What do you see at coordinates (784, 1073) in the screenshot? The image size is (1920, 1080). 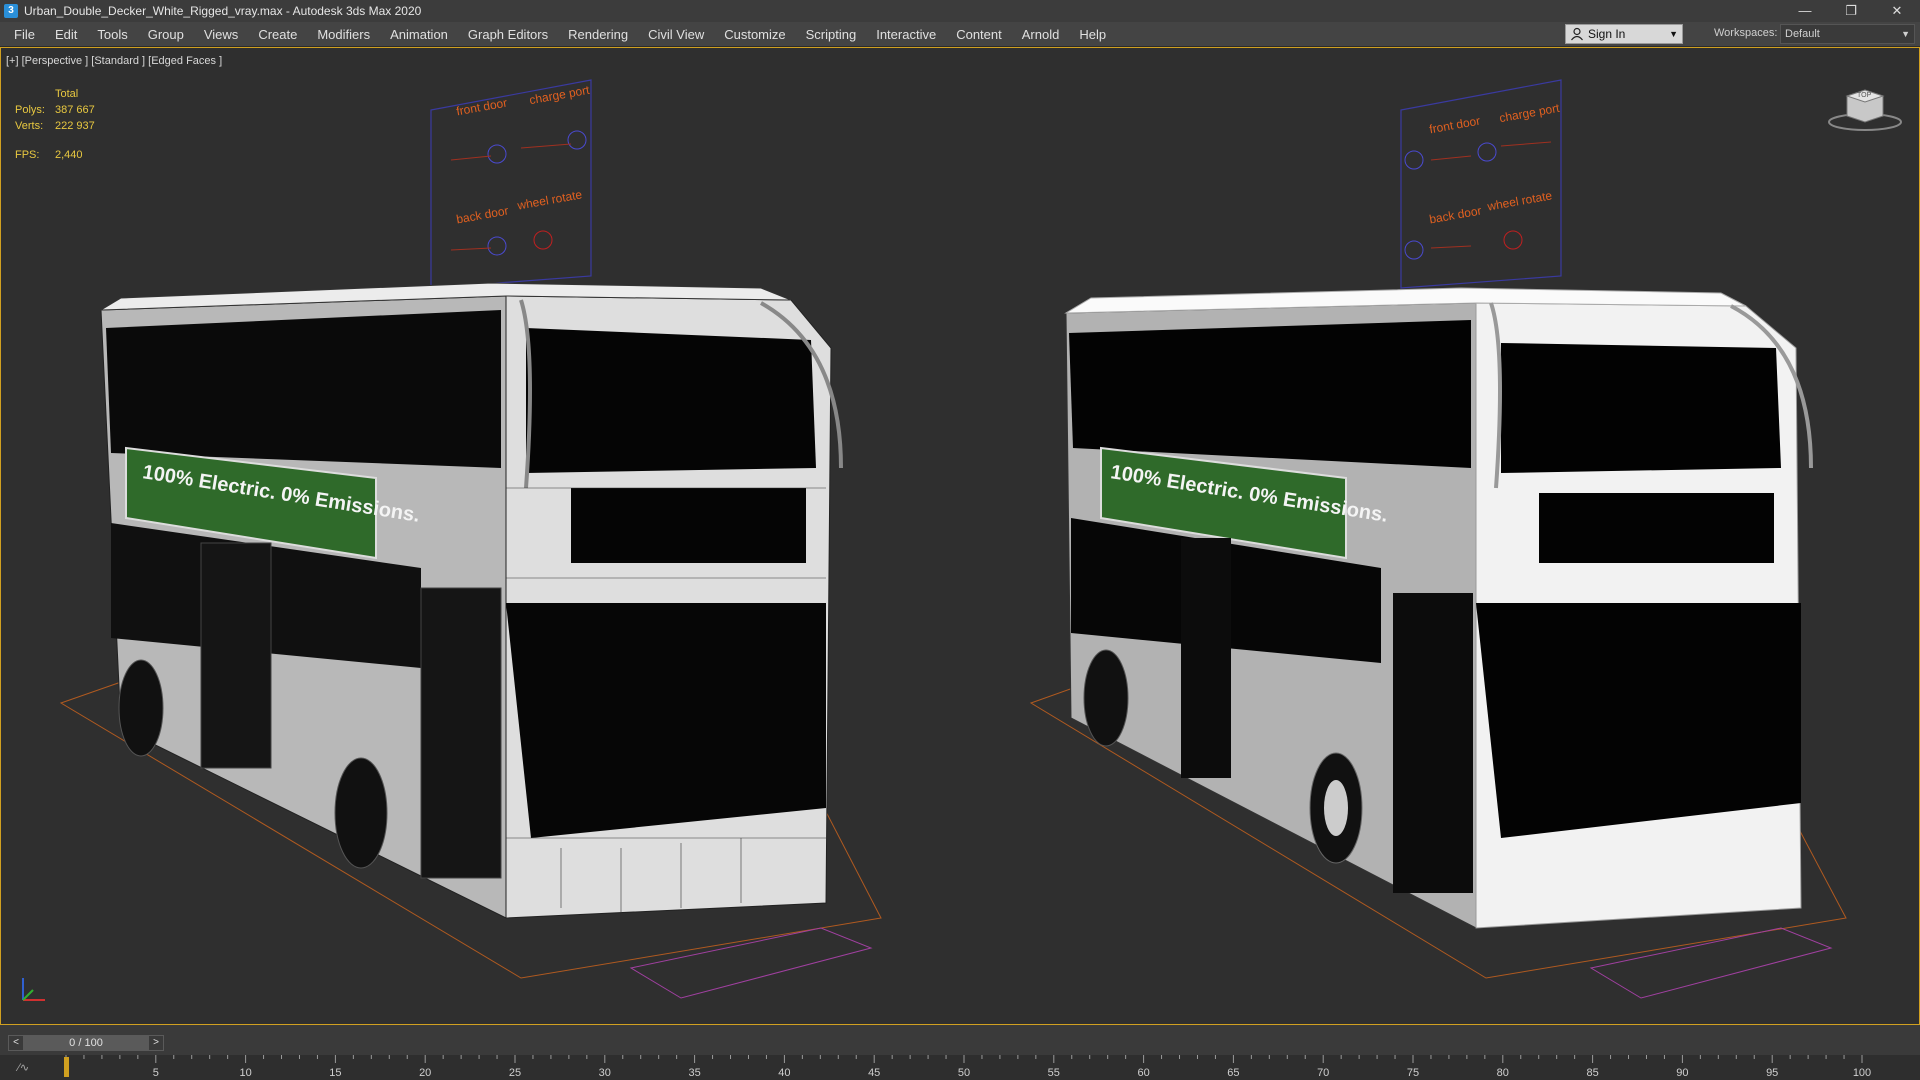 I see `ruler-tick-label: 40` at bounding box center [784, 1073].